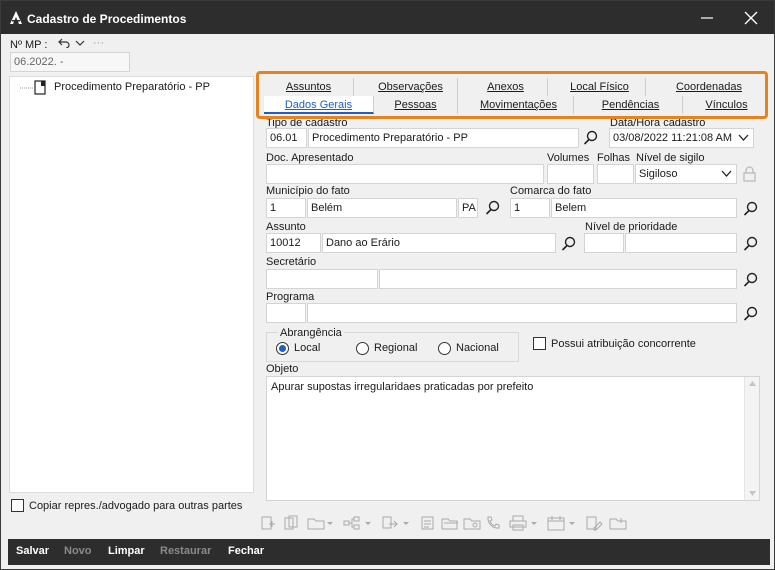 This screenshot has height=570, width=775. Describe the element at coordinates (70, 62) in the screenshot. I see `mp-number-field: 06.2022. -` at that location.